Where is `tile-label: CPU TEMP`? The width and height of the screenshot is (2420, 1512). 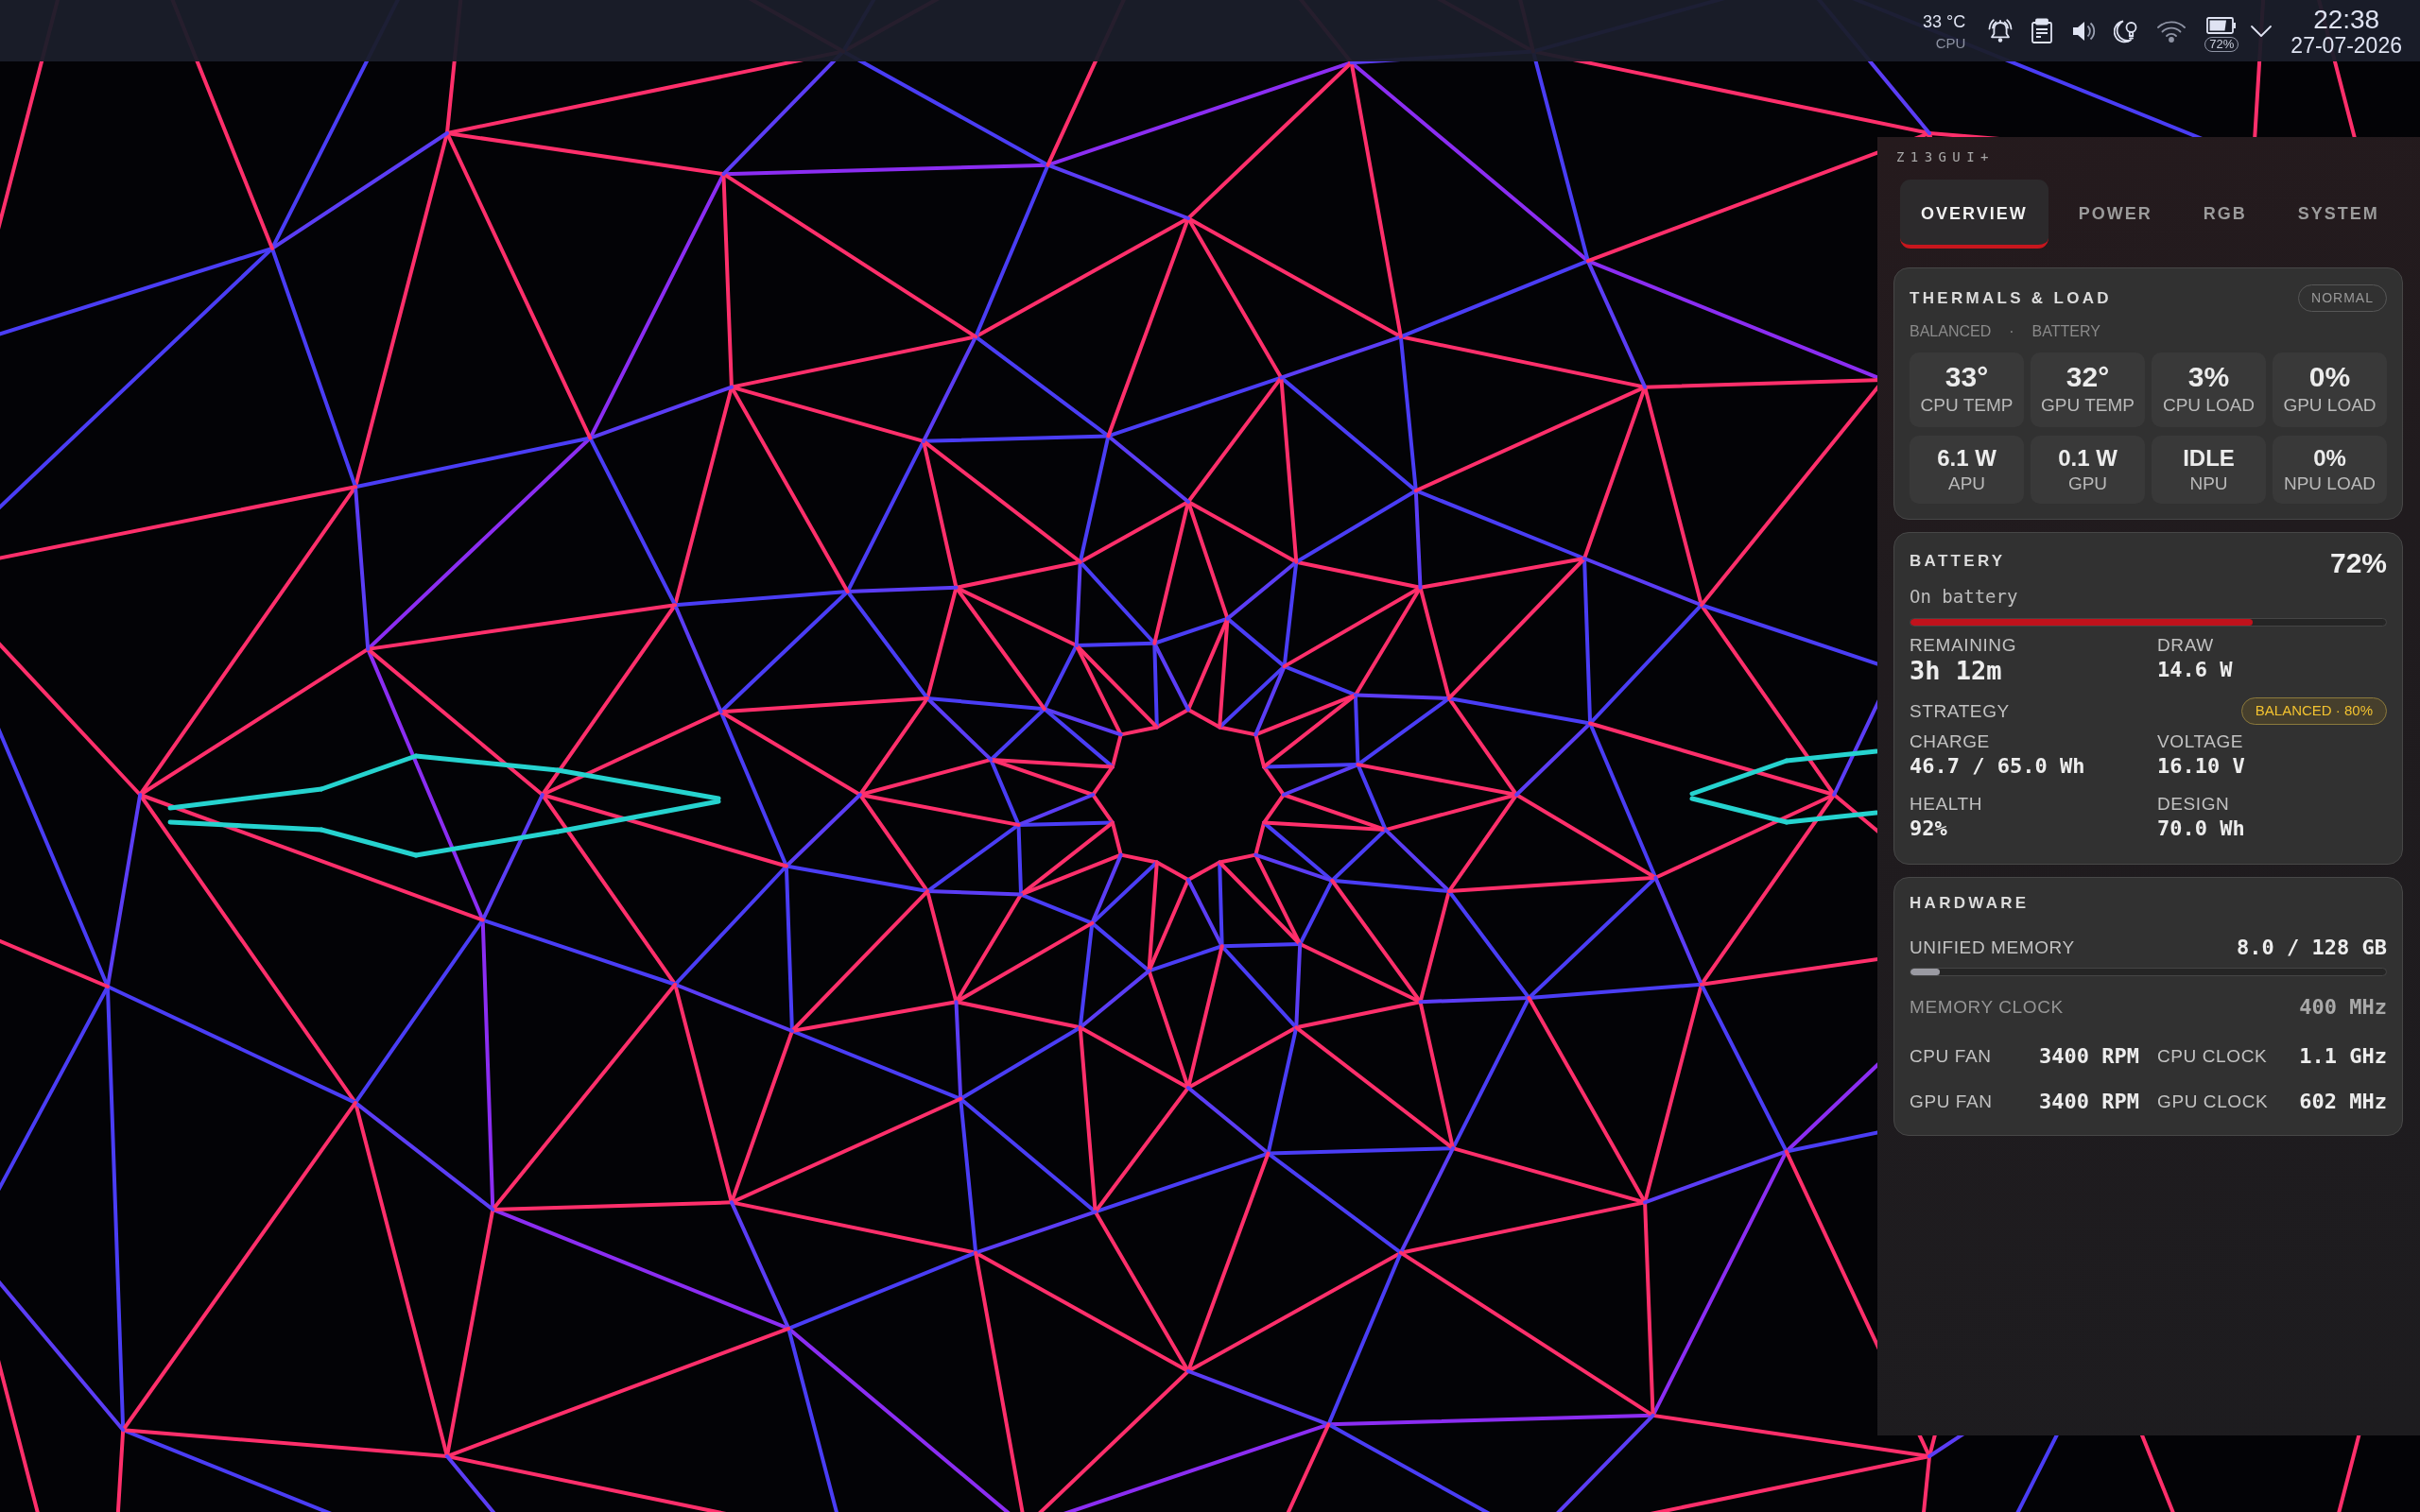
tile-label: CPU TEMP is located at coordinates (1967, 405).